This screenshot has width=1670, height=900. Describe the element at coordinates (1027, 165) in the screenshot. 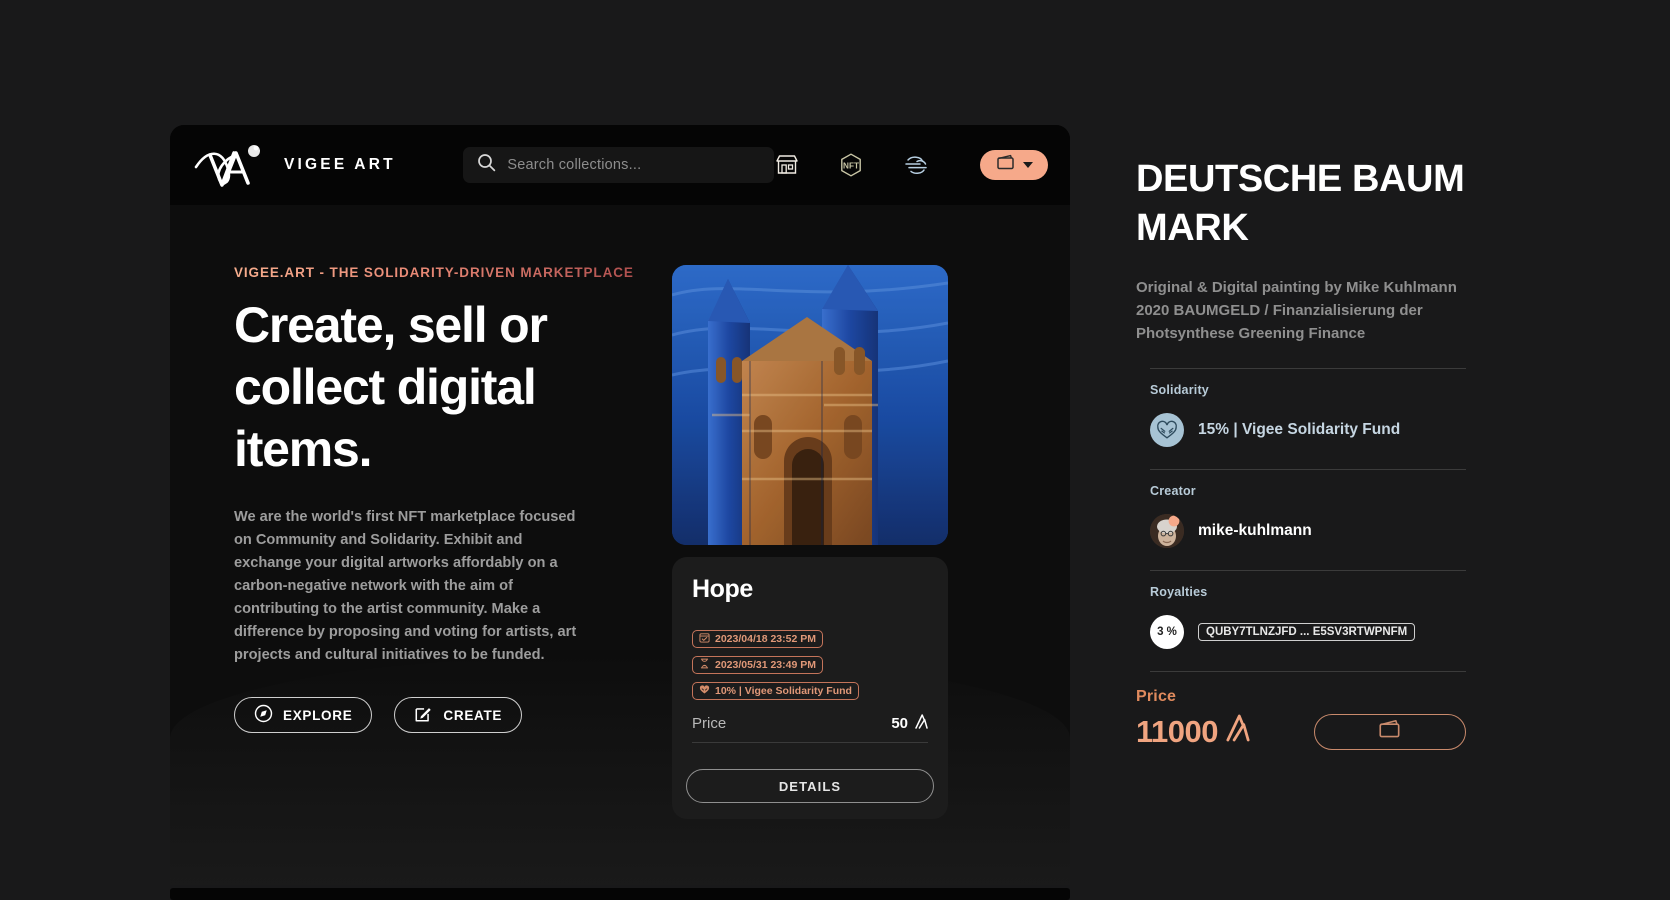

I see `chevron-down-icon` at that location.